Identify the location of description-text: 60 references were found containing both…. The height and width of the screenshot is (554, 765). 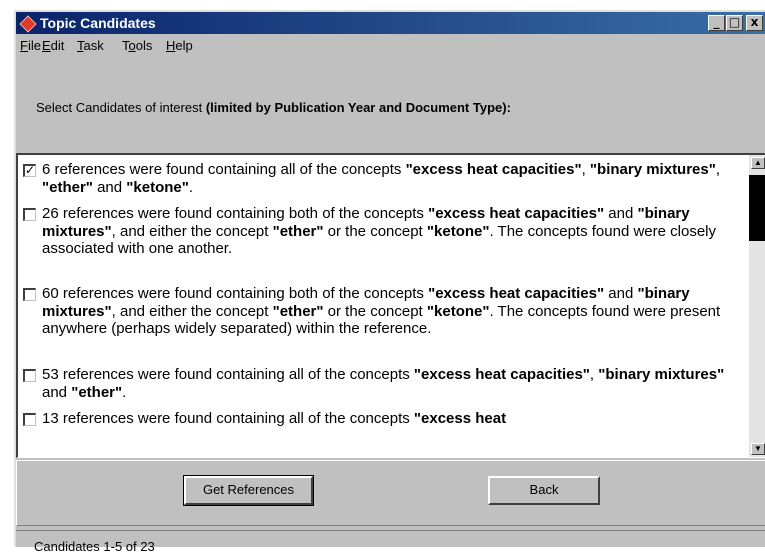
(235, 293).